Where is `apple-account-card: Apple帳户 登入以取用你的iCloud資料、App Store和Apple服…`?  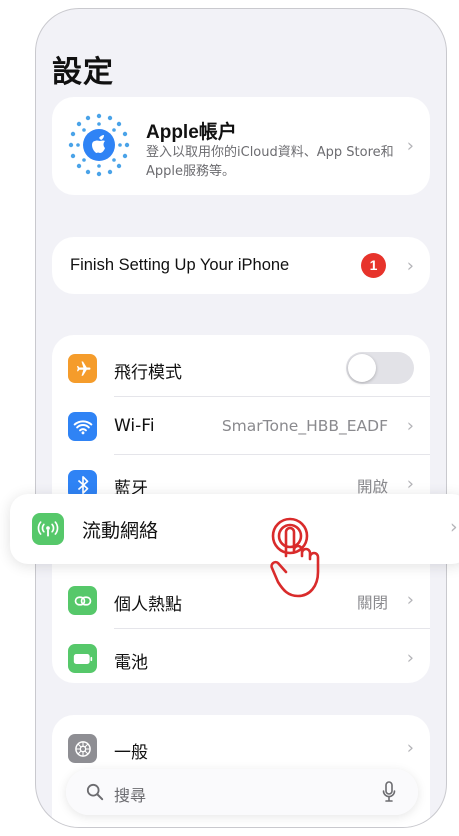
apple-account-card: Apple帳户 登入以取用你的iCloud資料、App Store和Apple服… is located at coordinates (241, 146).